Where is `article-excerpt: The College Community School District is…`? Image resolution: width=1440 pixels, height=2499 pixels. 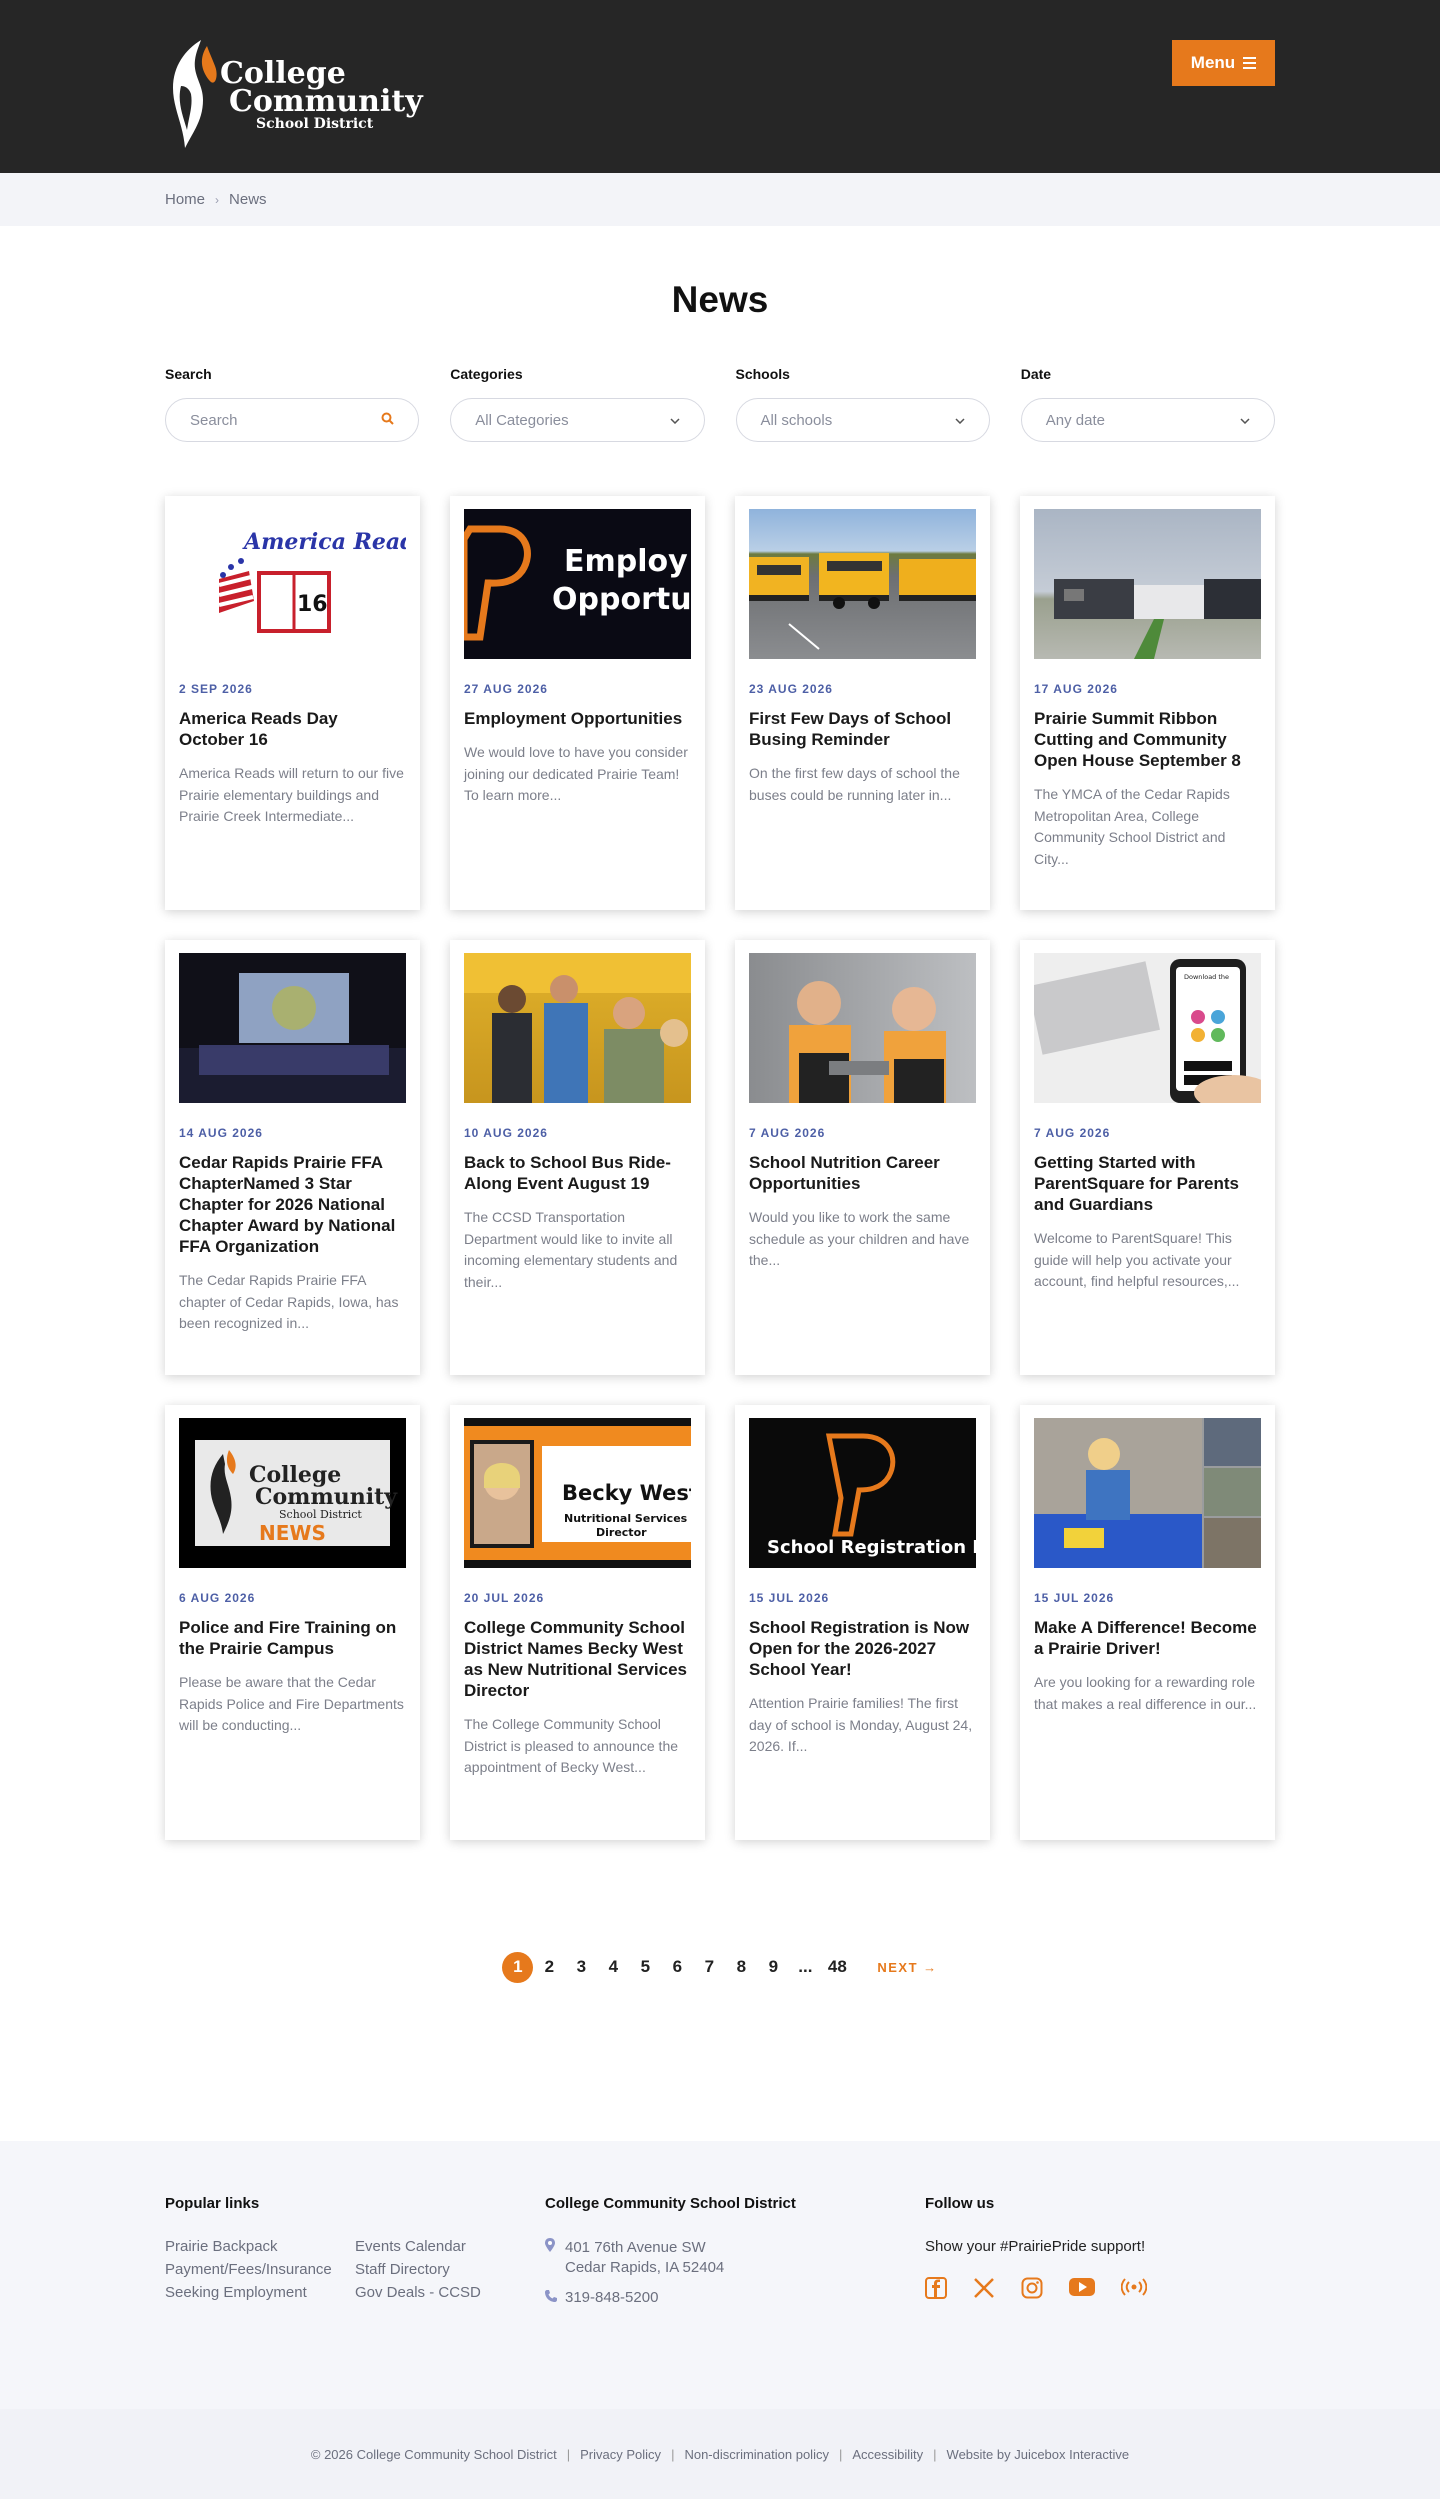
article-excerpt: The College Community School District is… is located at coordinates (571, 1745).